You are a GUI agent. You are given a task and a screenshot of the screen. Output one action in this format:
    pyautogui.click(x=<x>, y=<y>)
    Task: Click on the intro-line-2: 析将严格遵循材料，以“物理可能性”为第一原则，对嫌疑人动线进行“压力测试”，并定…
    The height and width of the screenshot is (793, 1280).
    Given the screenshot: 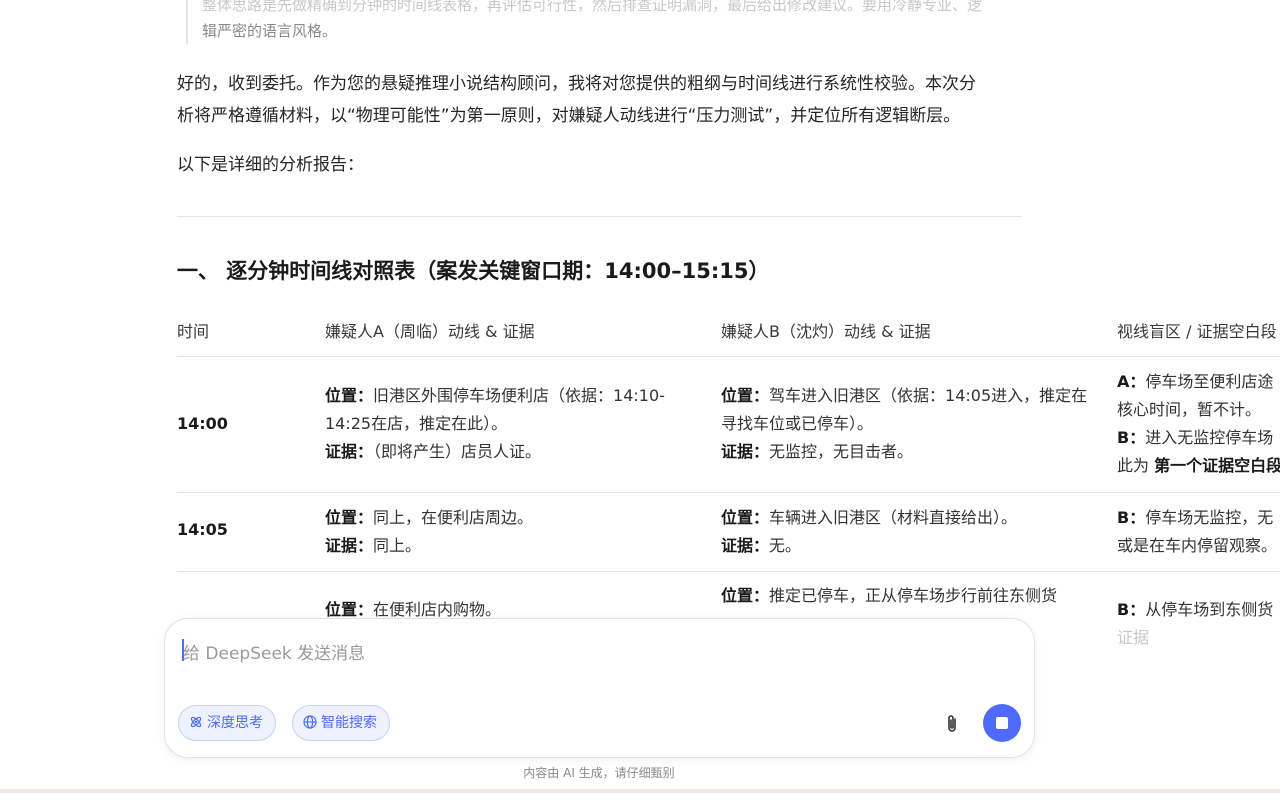 What is the action you would take?
    pyautogui.click(x=569, y=116)
    